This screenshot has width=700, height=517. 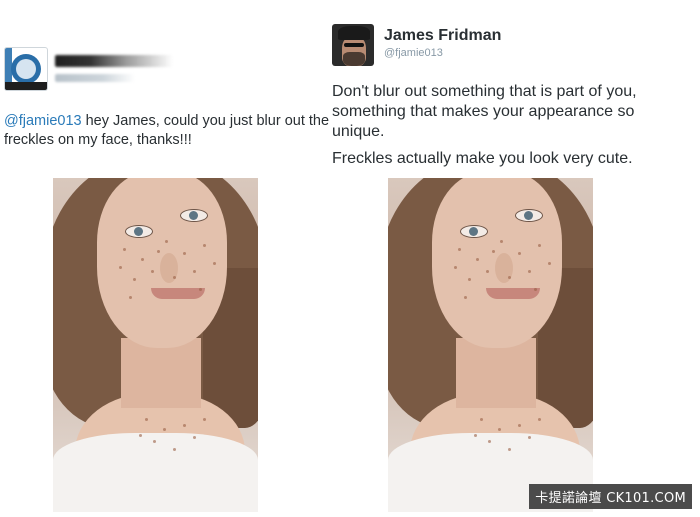 I want to click on display-name: James Fridman, so click(x=442, y=36).